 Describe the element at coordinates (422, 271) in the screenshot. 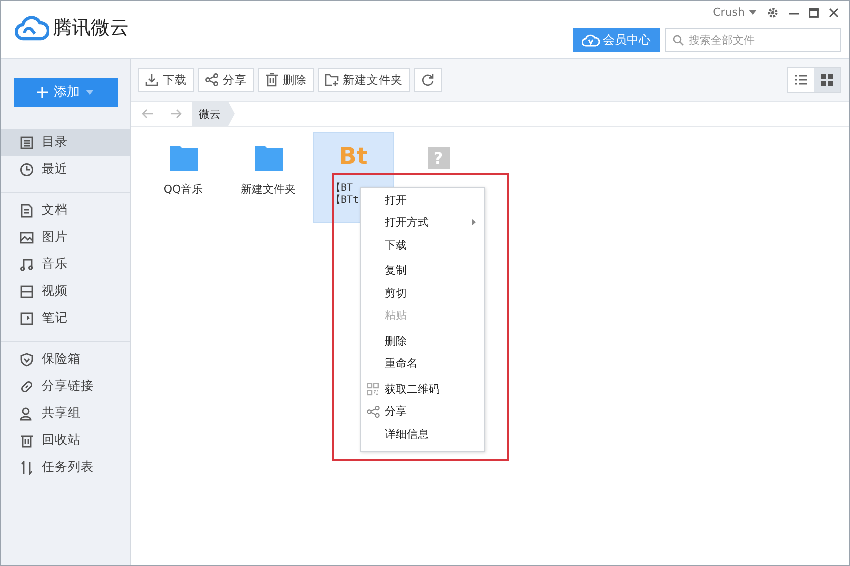

I see `menu-item: 复制` at that location.